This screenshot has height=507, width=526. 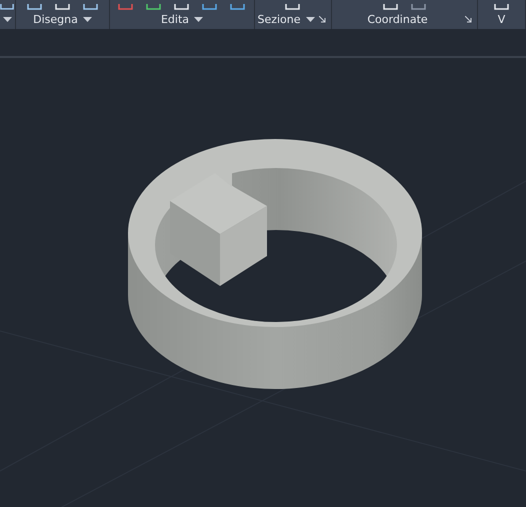 I want to click on panel-title: Edita, so click(x=175, y=19).